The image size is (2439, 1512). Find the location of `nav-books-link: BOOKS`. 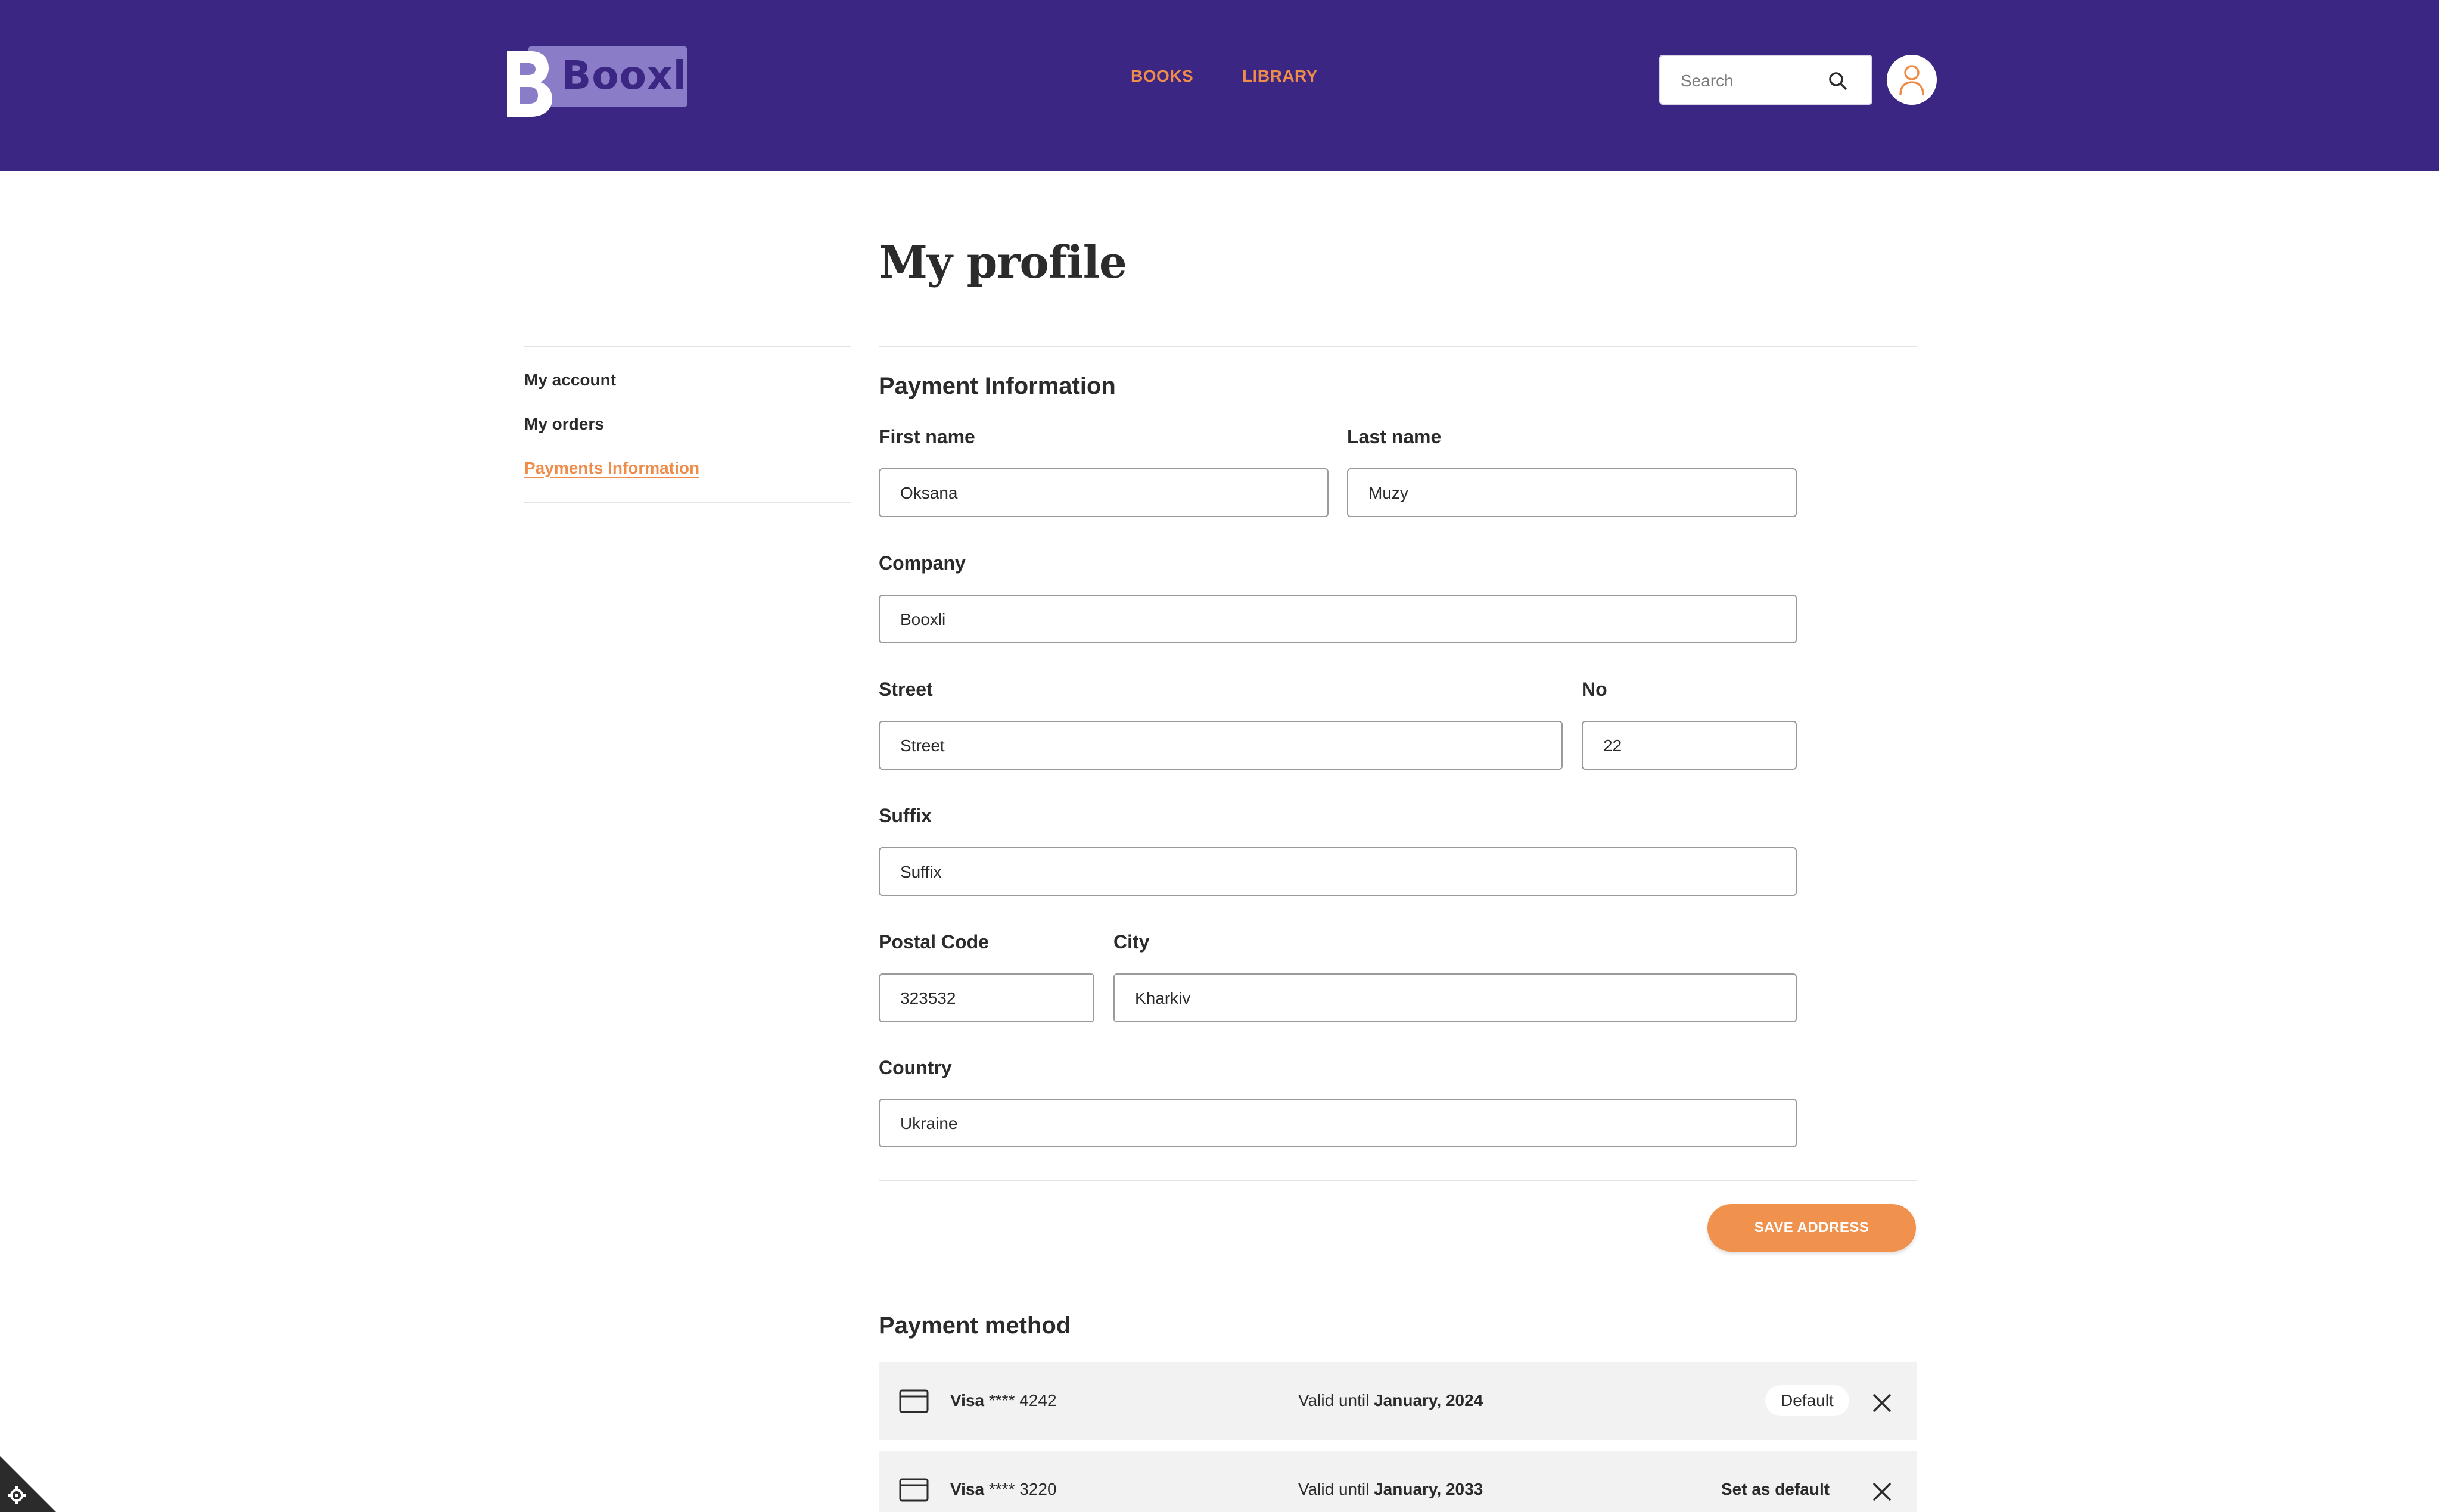

nav-books-link: BOOKS is located at coordinates (1162, 76).